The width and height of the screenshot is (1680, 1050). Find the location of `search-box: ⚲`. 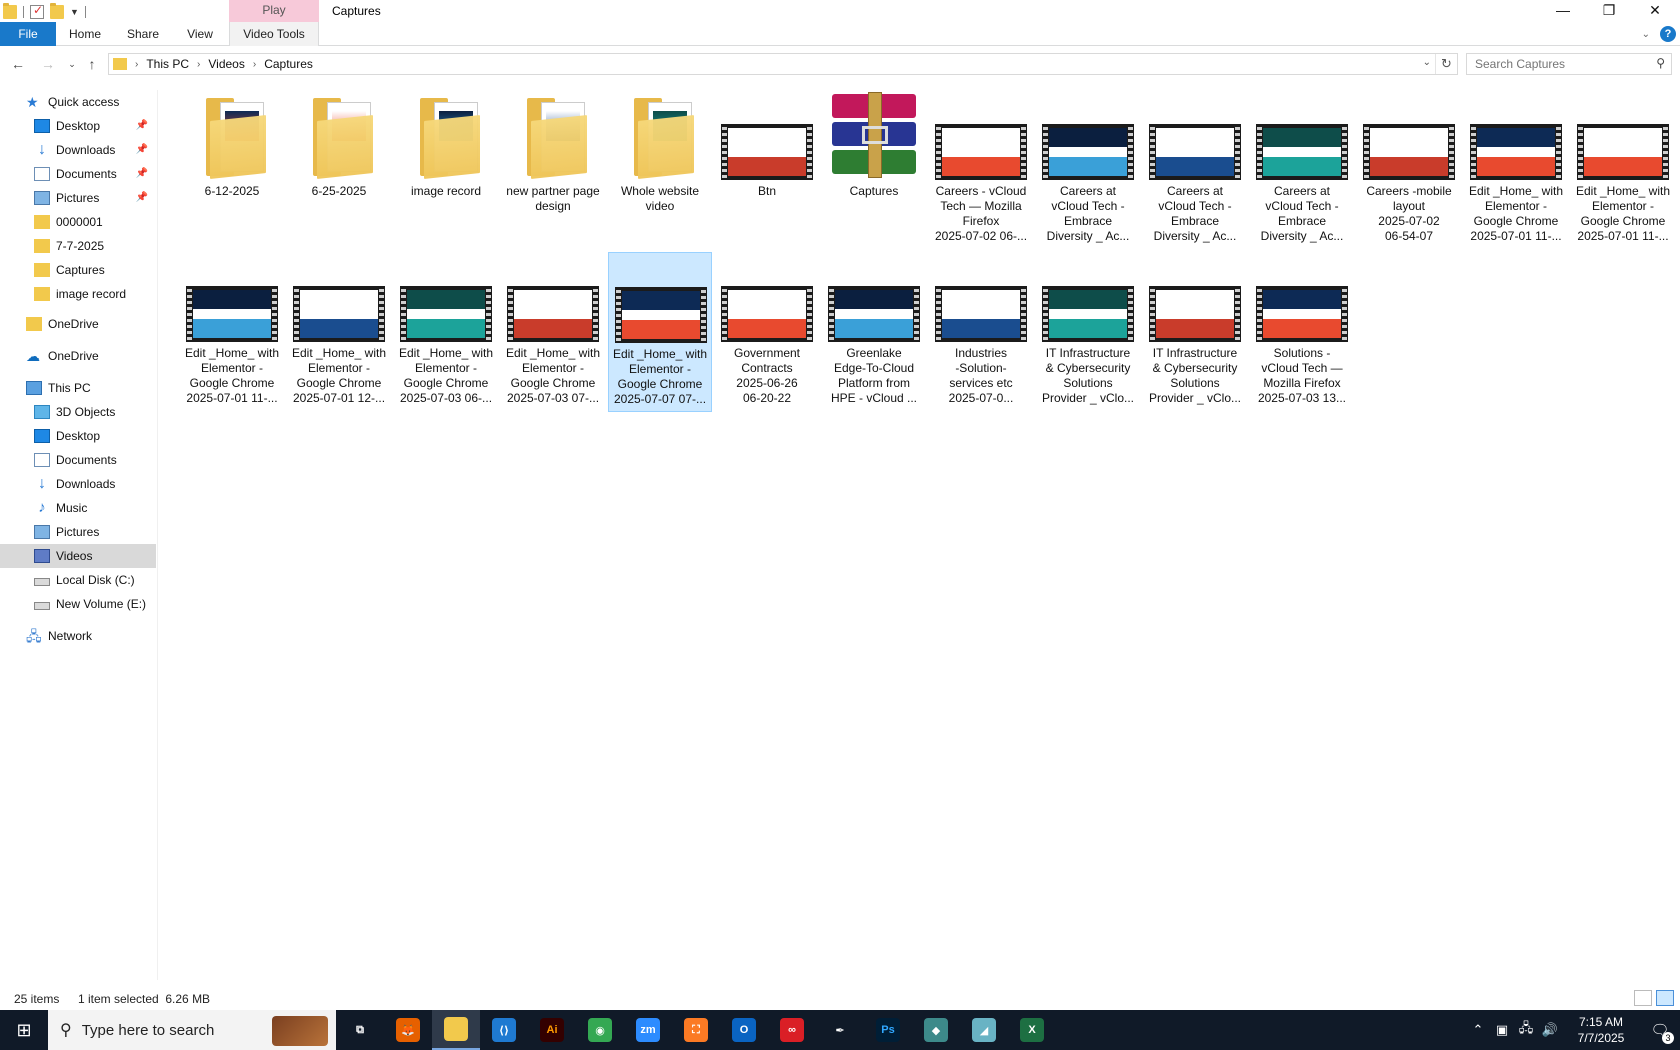

search-box: ⚲ is located at coordinates (1569, 64).